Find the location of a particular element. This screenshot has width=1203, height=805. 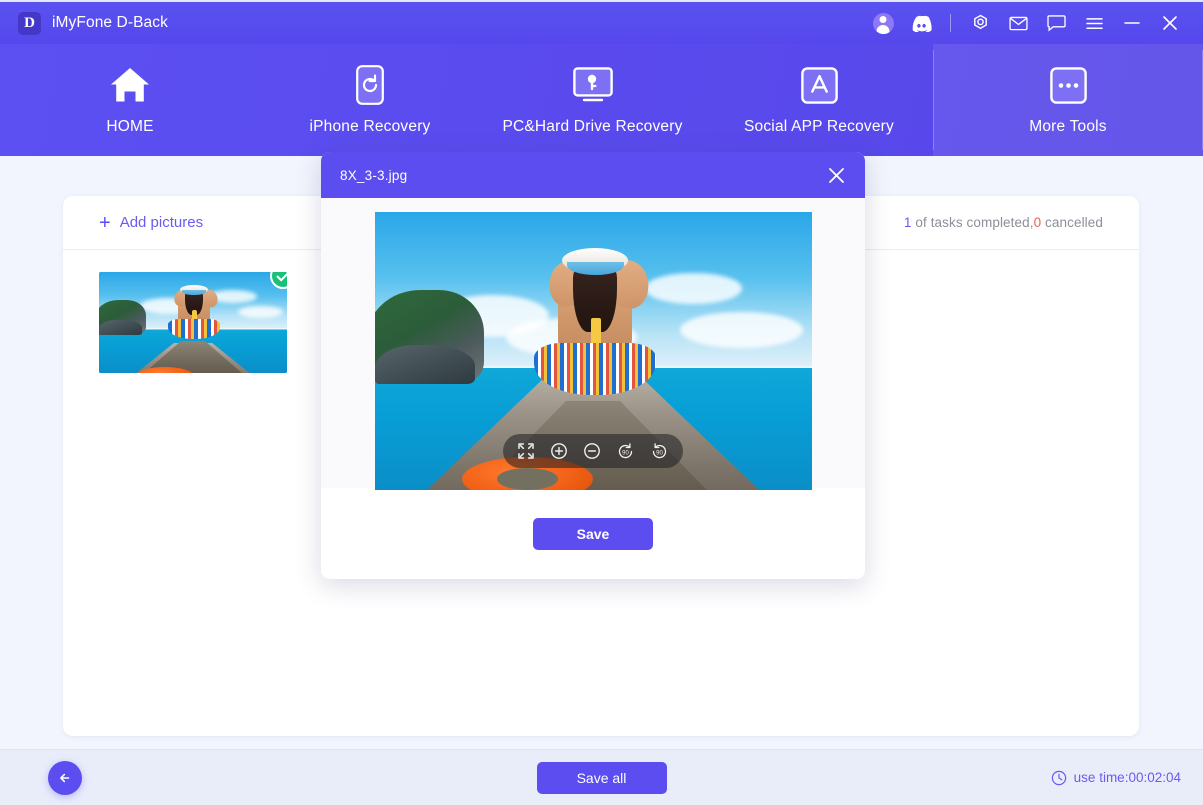

dialog-header: 8X_3-3.jpg is located at coordinates (593, 175).